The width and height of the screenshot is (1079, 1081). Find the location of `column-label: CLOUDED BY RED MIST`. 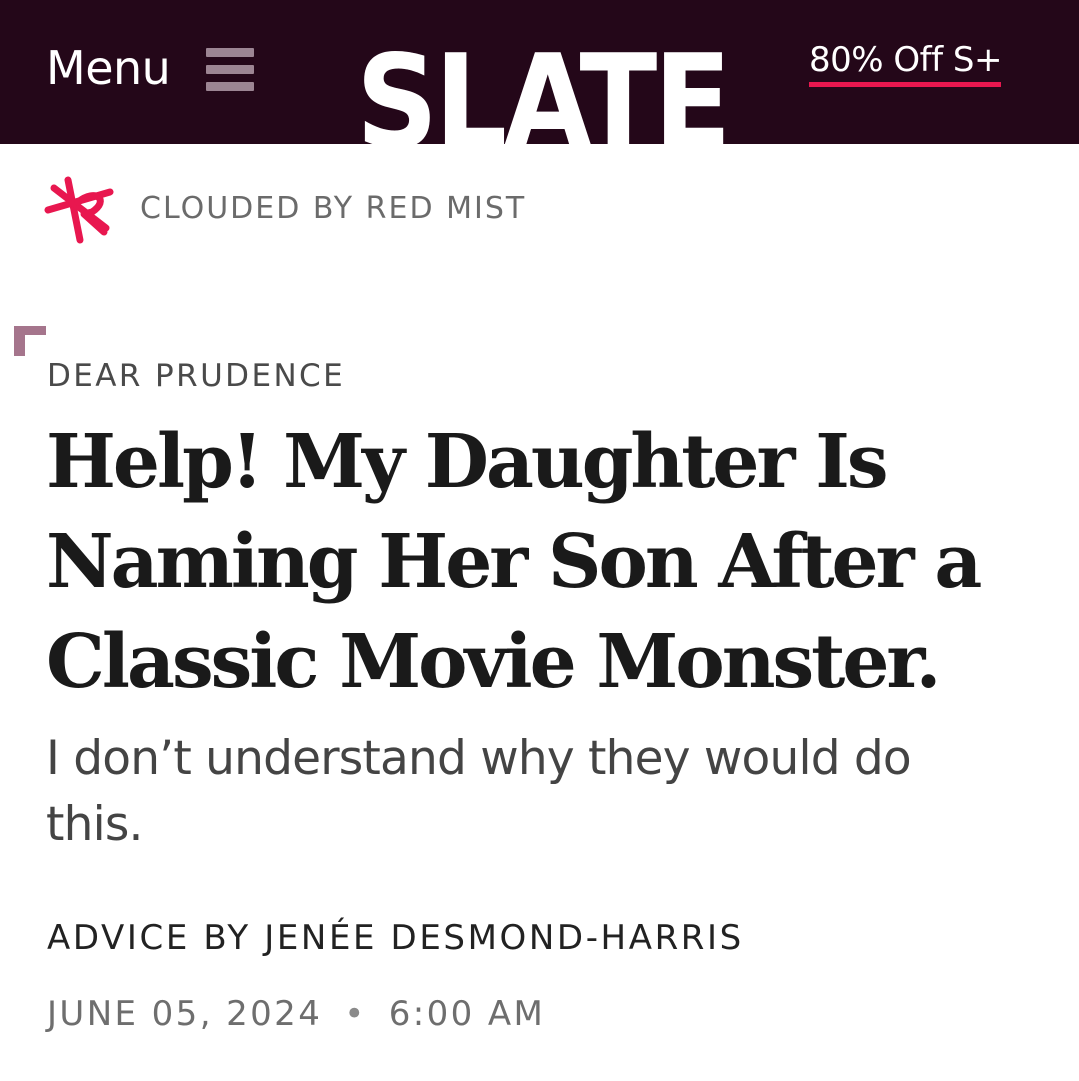

column-label: CLOUDED BY RED MIST is located at coordinates (333, 208).